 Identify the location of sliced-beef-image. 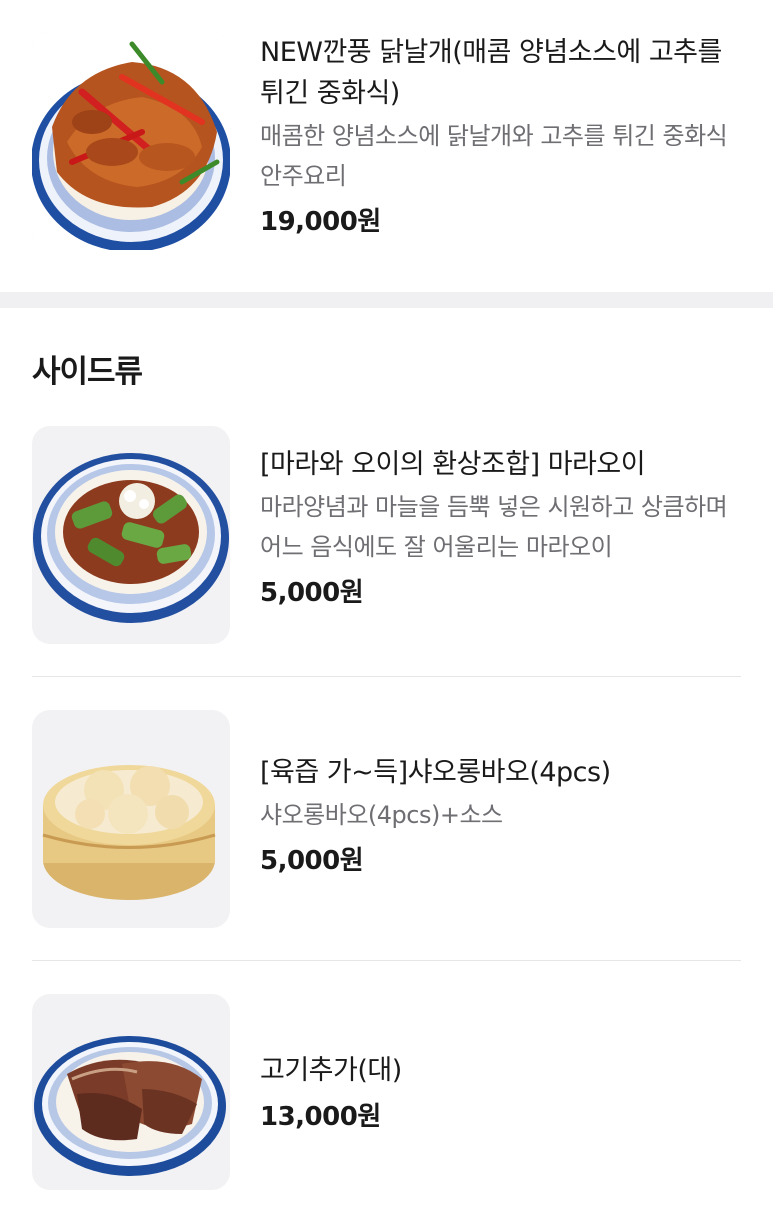
(130, 1106).